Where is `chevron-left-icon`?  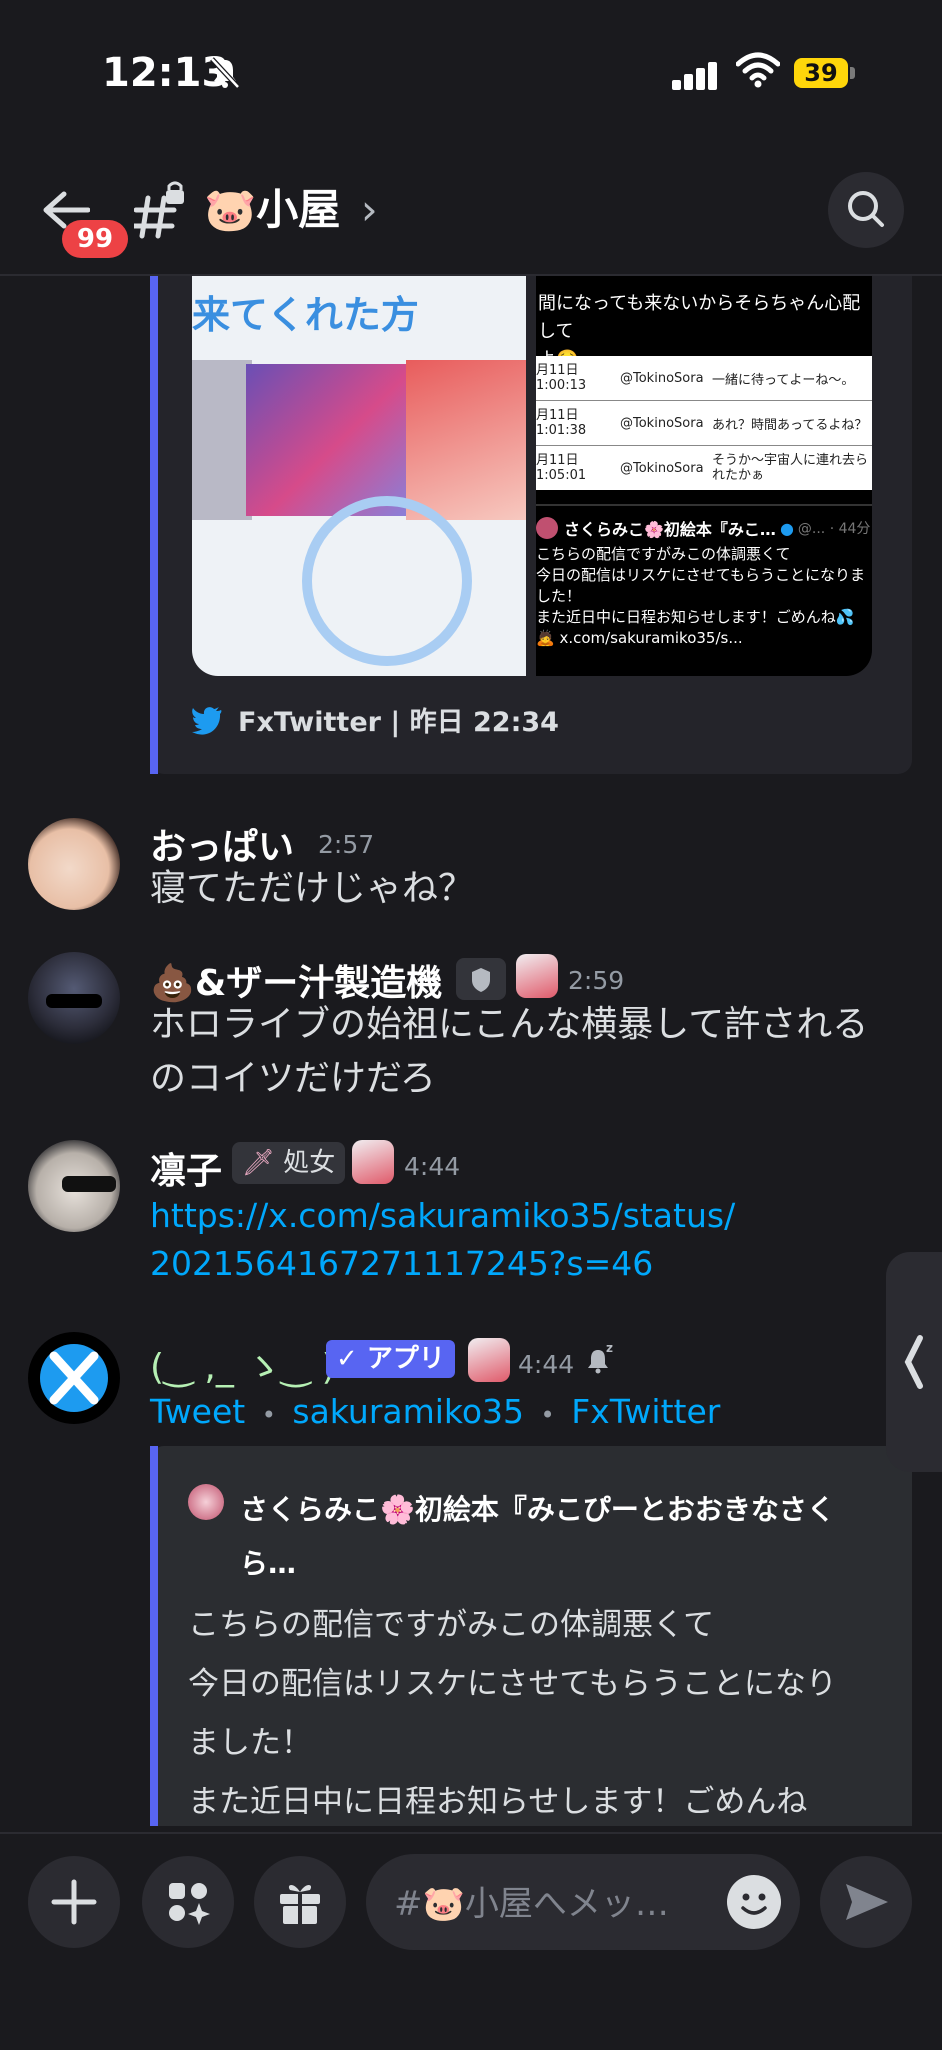
chevron-left-icon is located at coordinates (913, 1362).